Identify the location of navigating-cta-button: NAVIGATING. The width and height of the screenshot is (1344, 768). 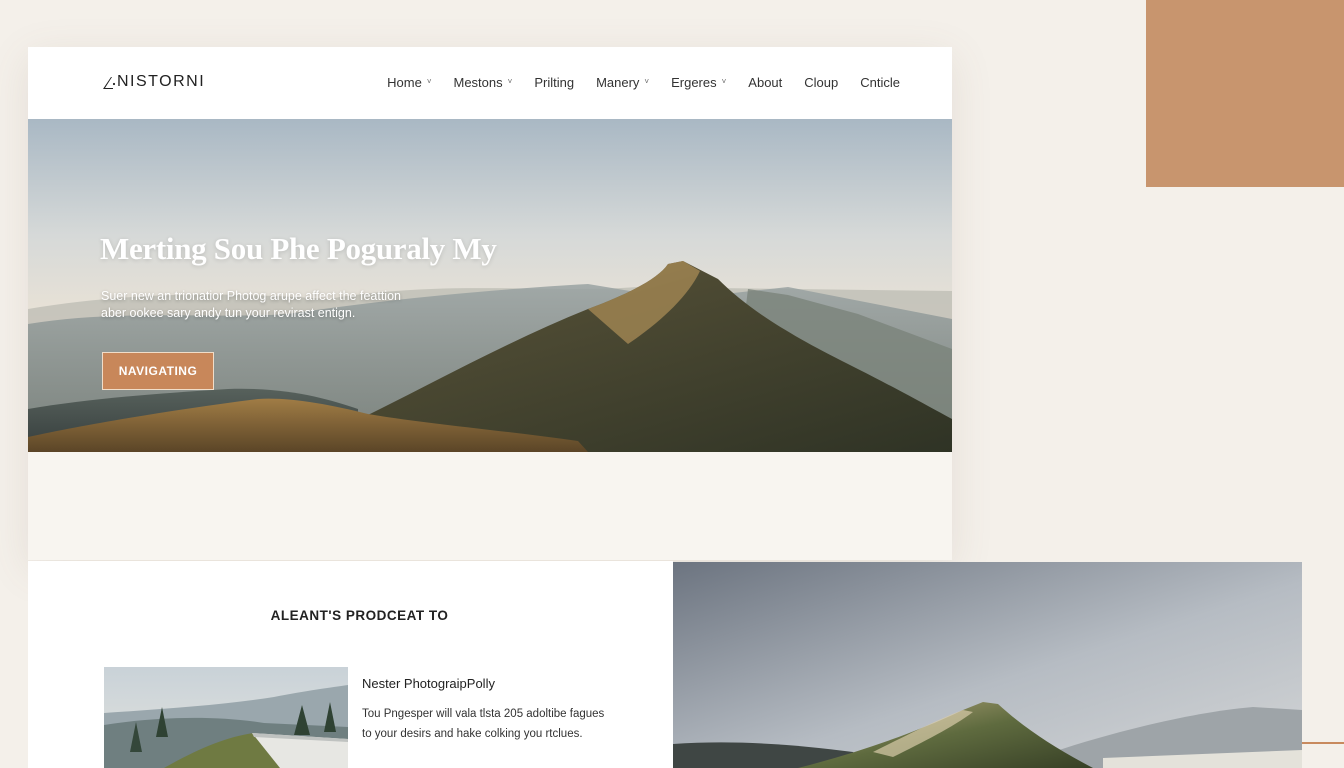
(158, 371).